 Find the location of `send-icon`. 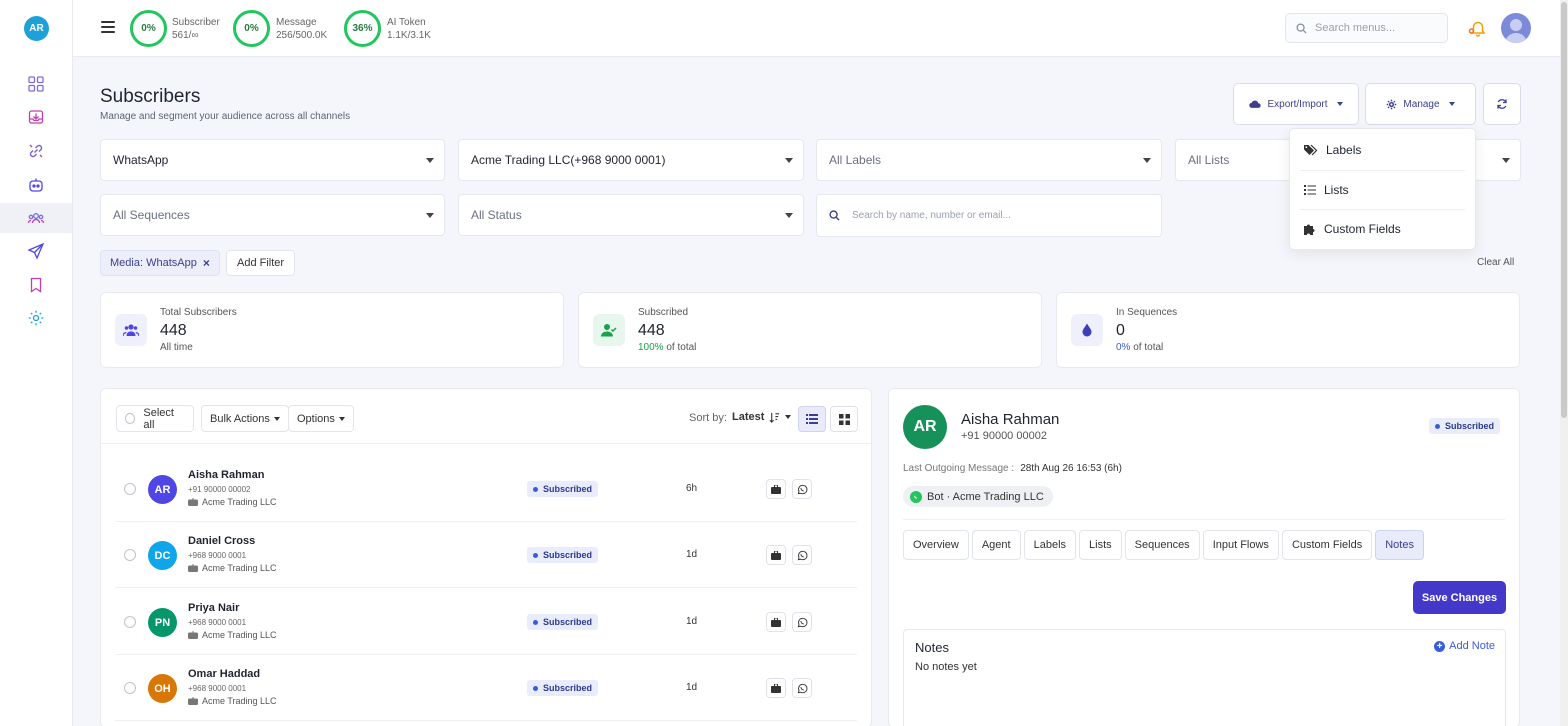

send-icon is located at coordinates (36, 251).